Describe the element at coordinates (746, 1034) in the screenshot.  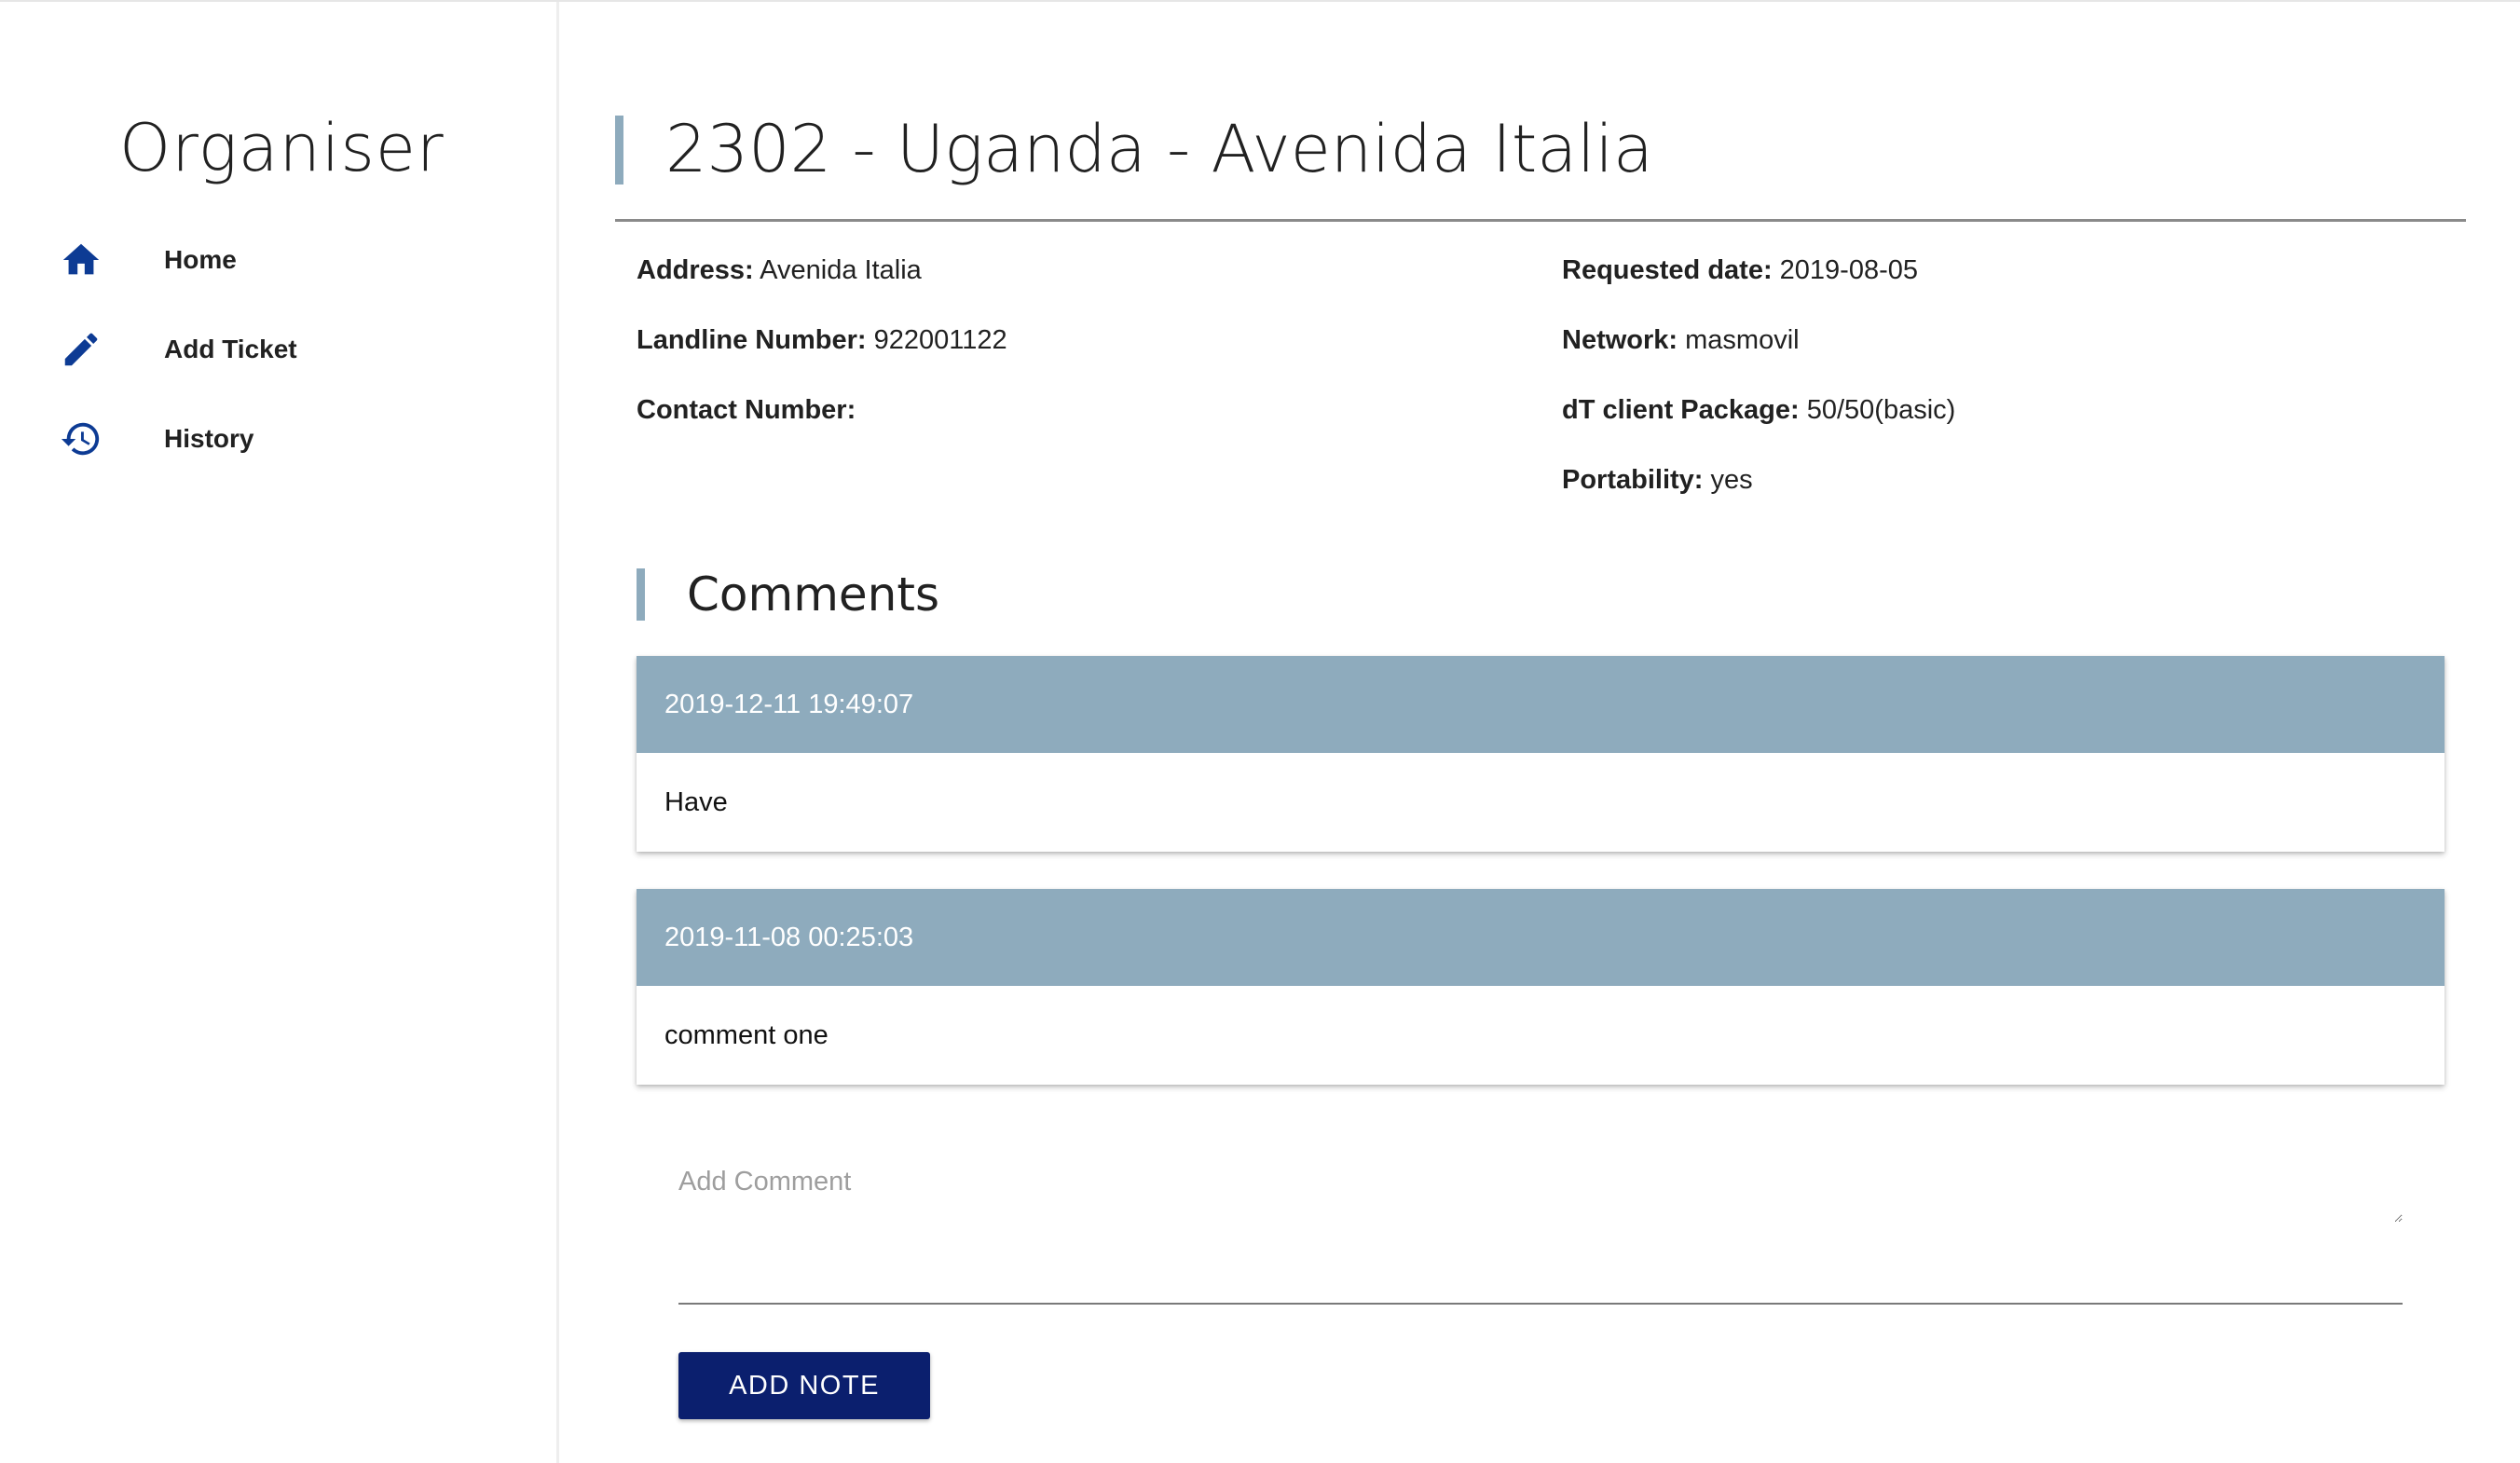
I see `comment-text: comment one` at that location.